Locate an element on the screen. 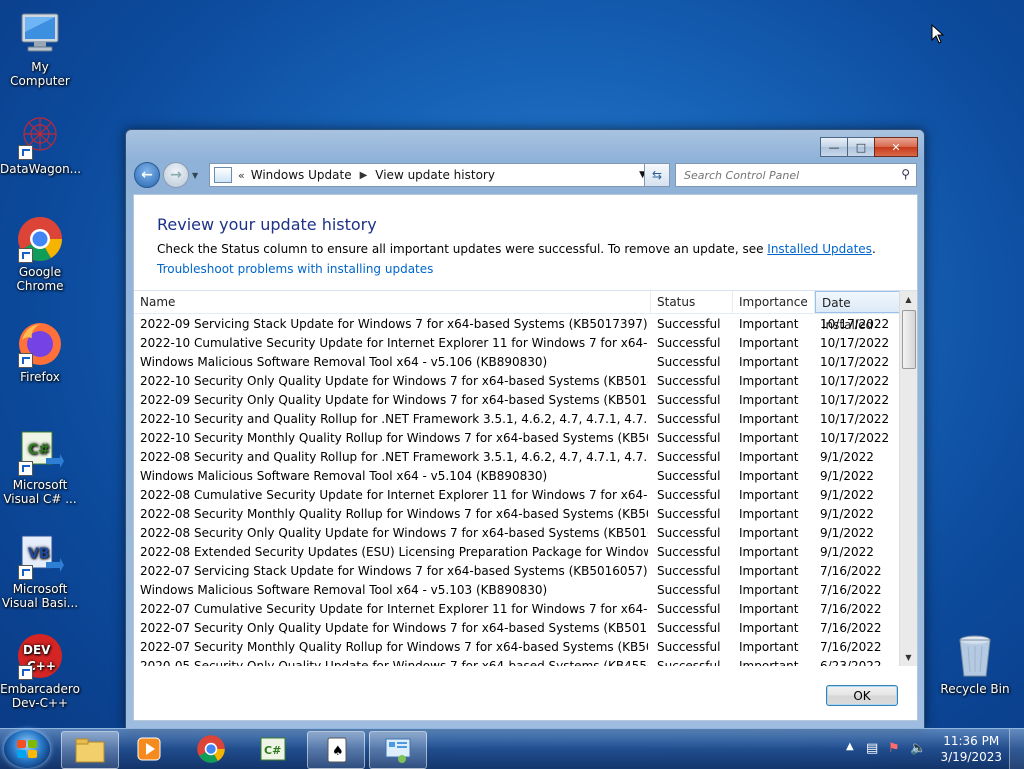 The width and height of the screenshot is (1024, 769). taskbar-visual-csharp: C# is located at coordinates (273, 749).